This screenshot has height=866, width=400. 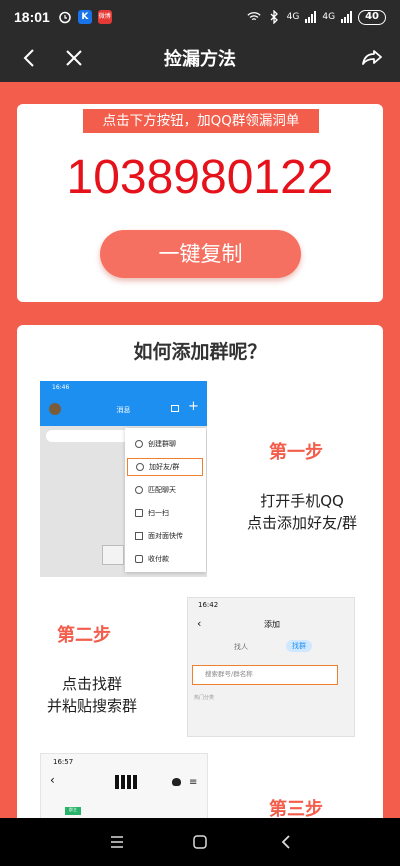 I want to click on menu-icon, so click(x=117, y=842).